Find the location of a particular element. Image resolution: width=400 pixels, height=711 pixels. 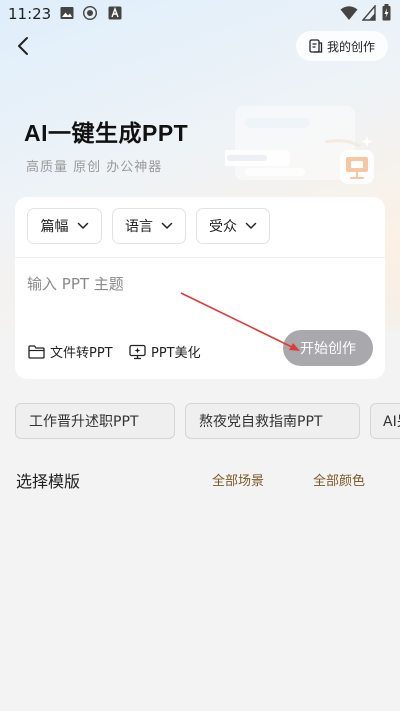

back-button is located at coordinates (24, 46).